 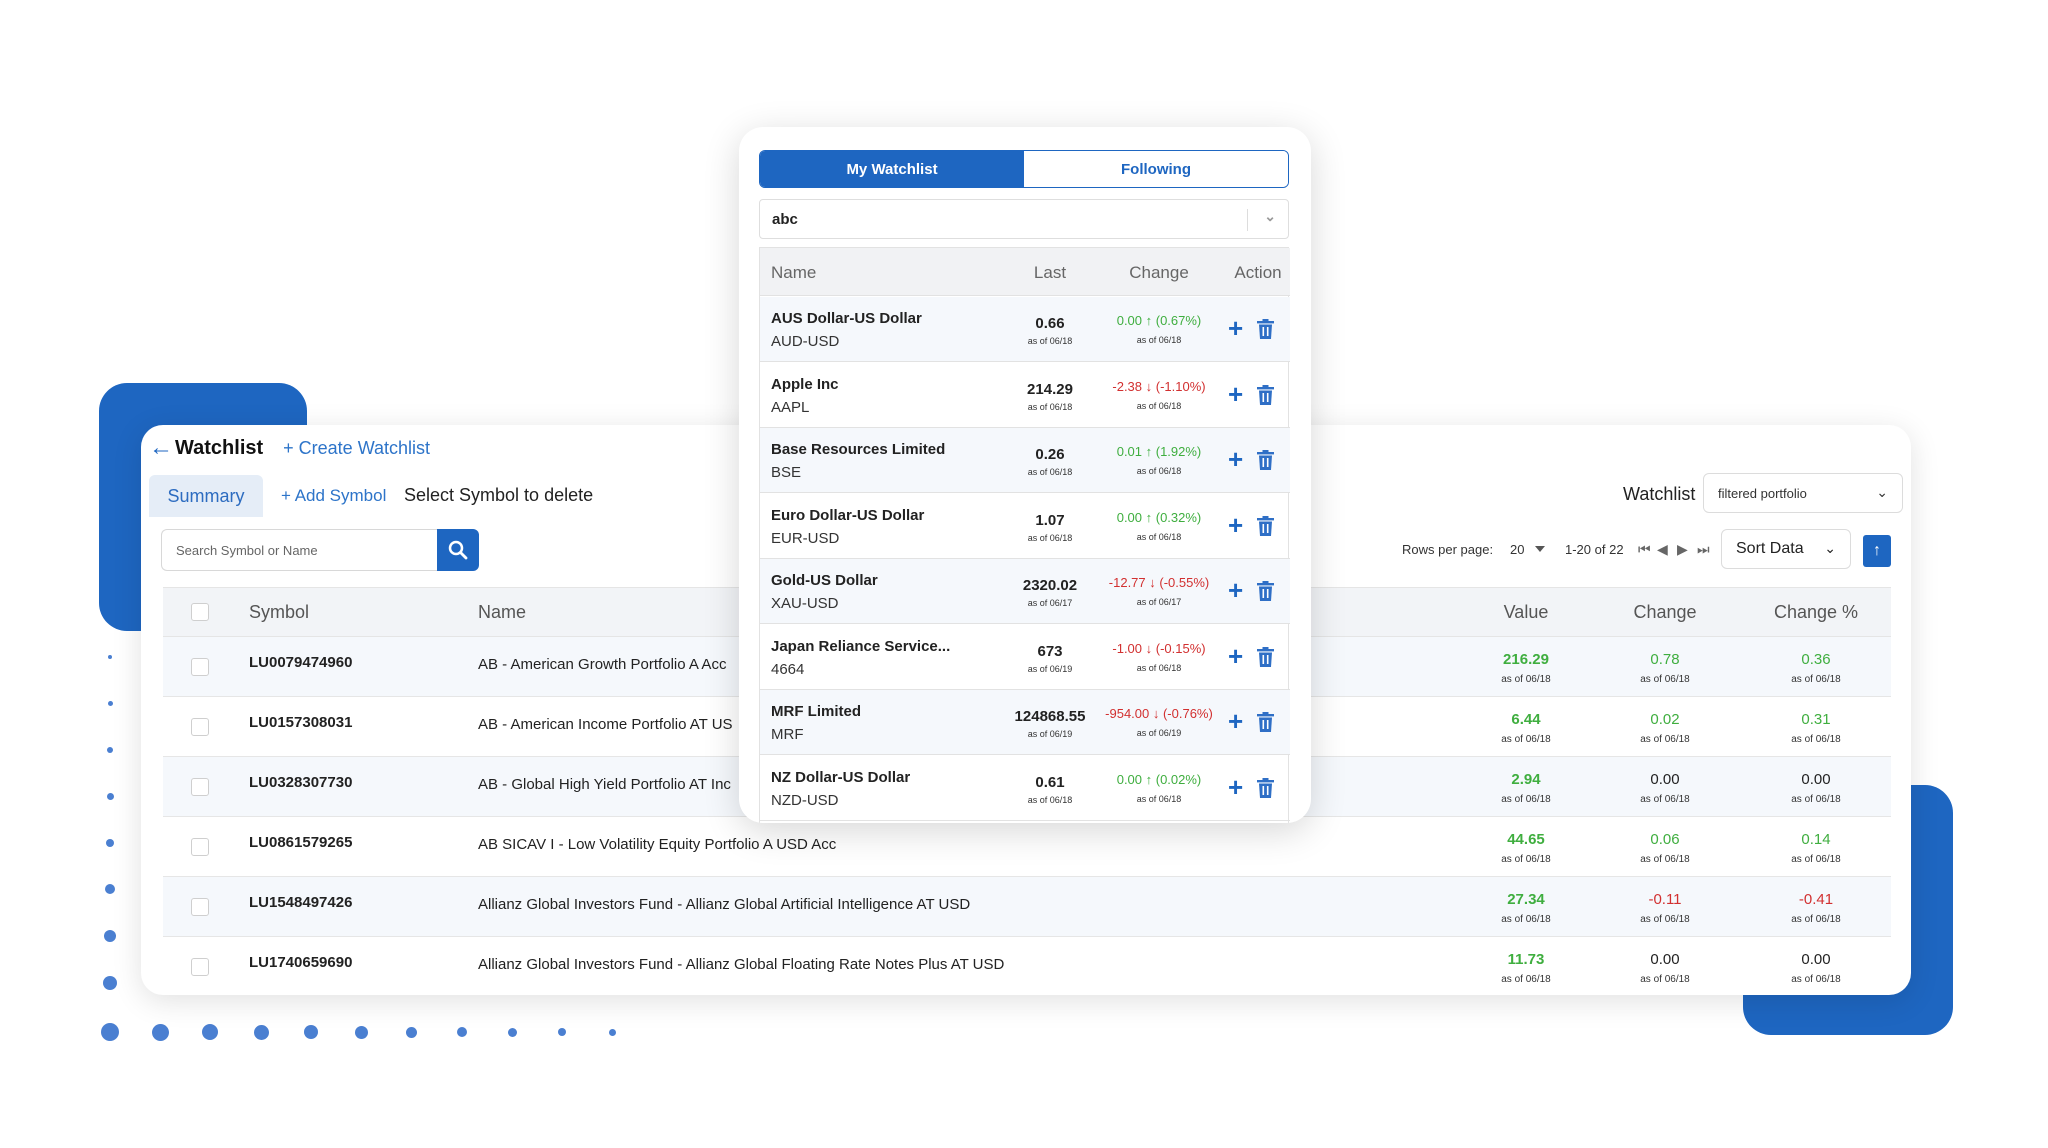 I want to click on panel-header: ← Watchlist + Create Watchlist, so click(x=289, y=448).